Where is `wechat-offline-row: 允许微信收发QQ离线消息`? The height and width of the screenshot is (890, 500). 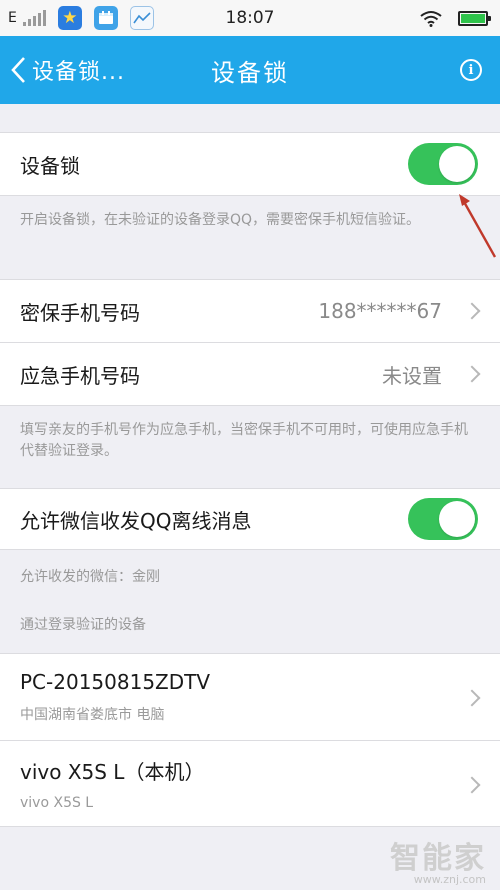 wechat-offline-row: 允许微信收发QQ离线消息 is located at coordinates (250, 519).